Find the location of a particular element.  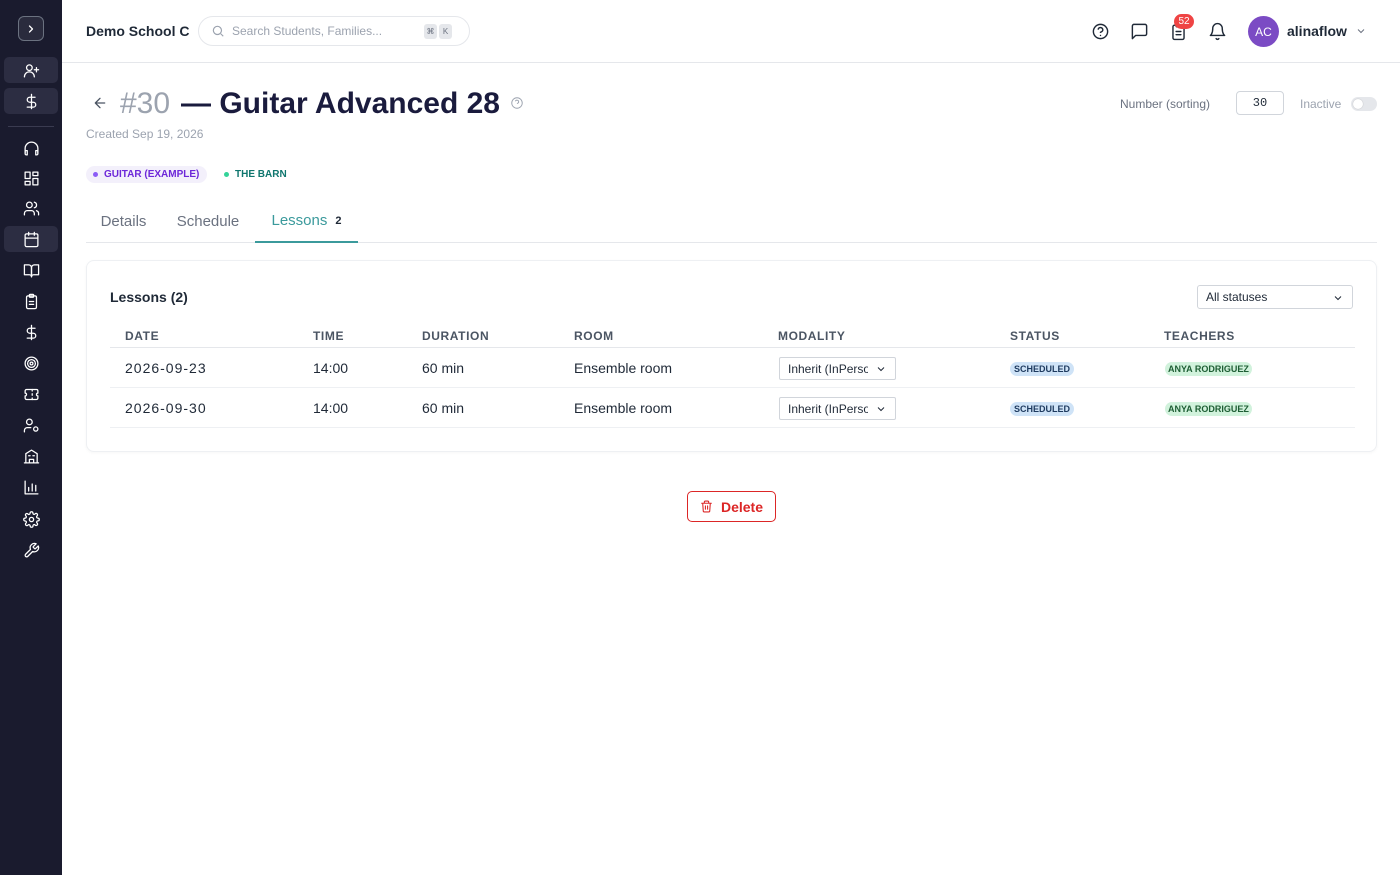

top-bar: Demo School C ⌘ K 52 AC alinaflow is located at coordinates (731, 31).